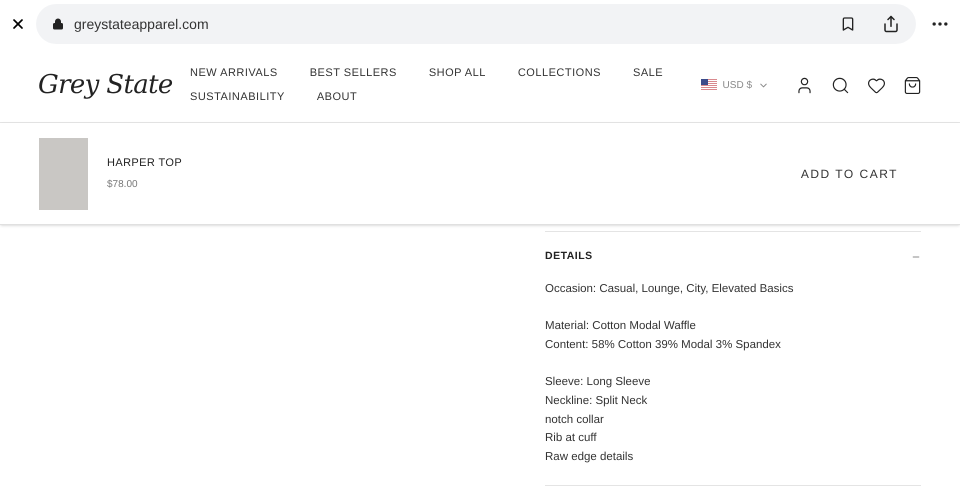 The height and width of the screenshot is (498, 960). What do you see at coordinates (18, 24) in the screenshot?
I see `close-icon` at bounding box center [18, 24].